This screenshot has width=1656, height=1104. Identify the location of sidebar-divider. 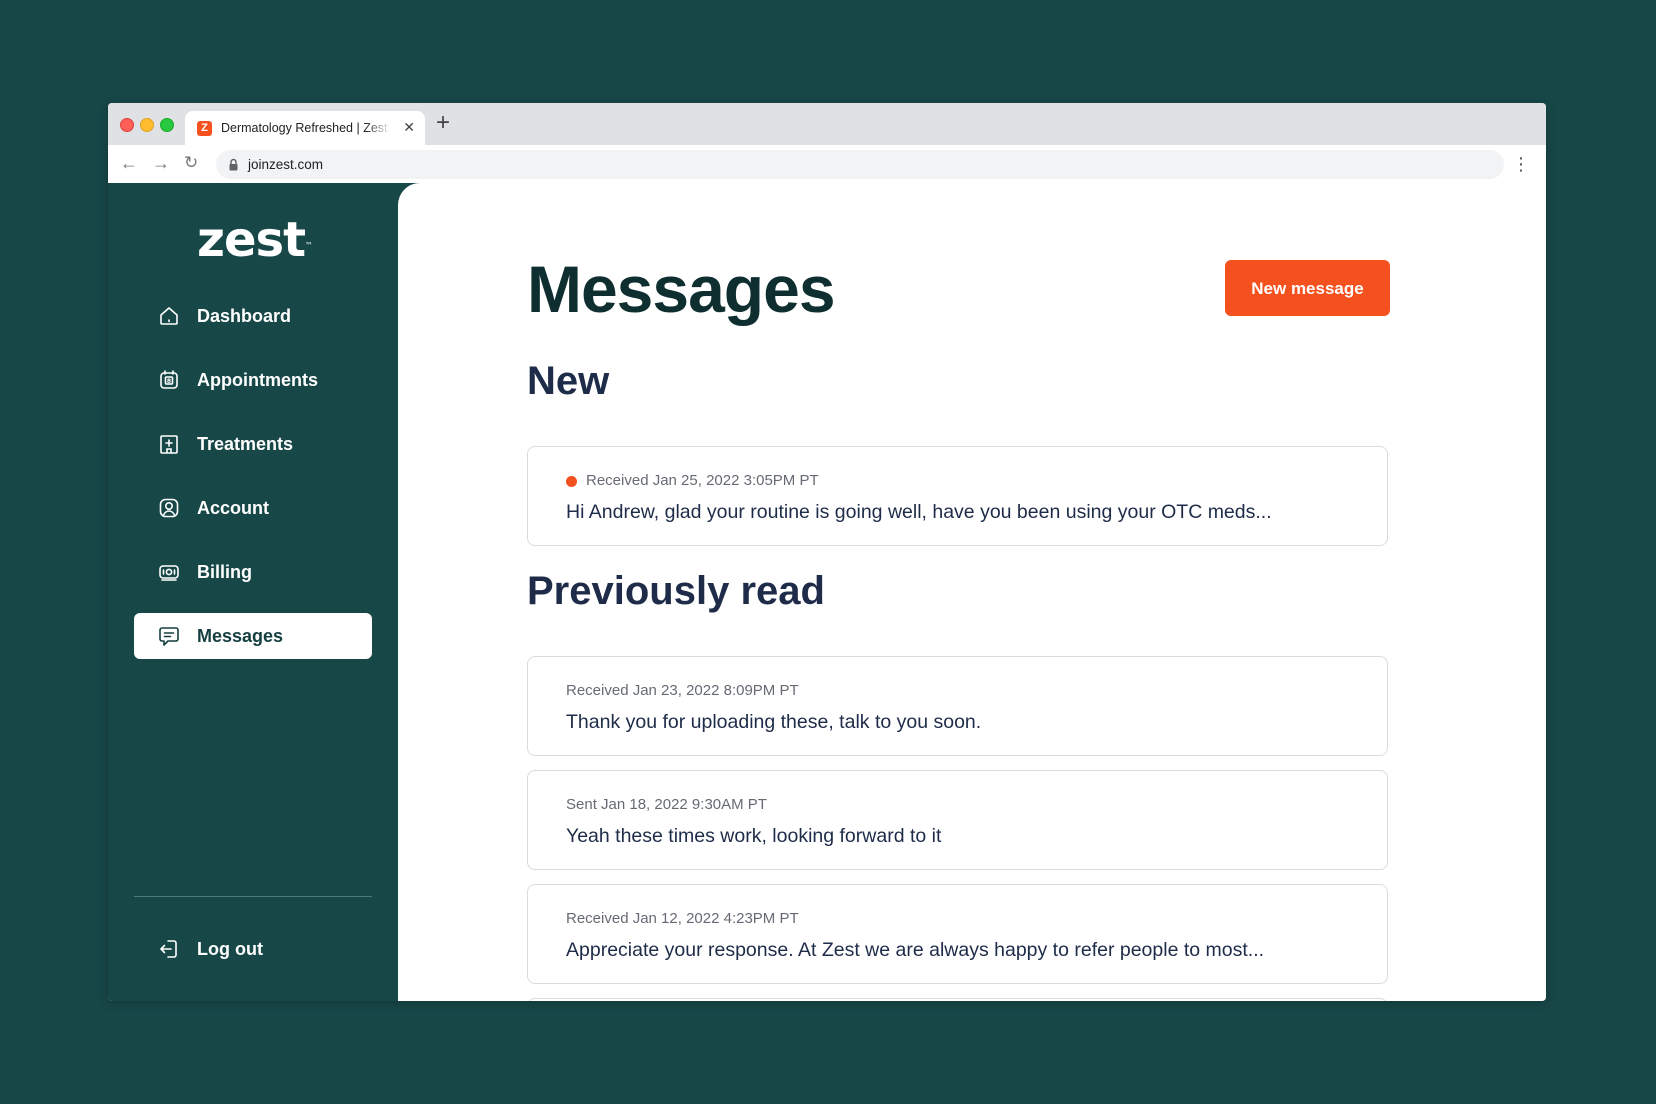
(253, 896).